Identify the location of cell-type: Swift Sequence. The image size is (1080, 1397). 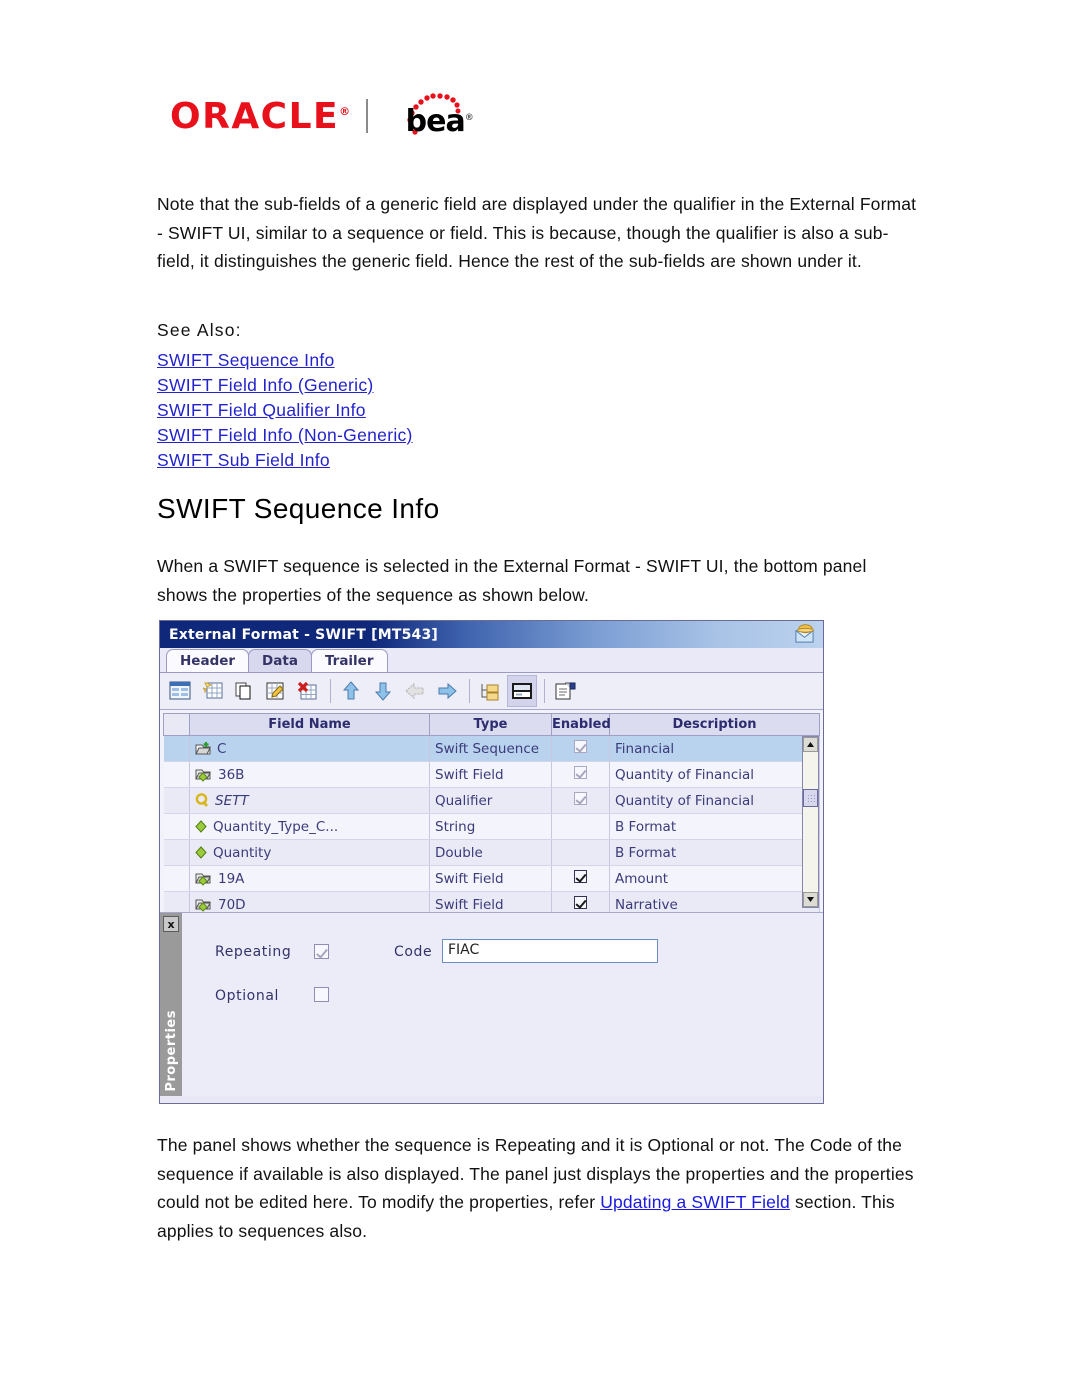
(490, 748).